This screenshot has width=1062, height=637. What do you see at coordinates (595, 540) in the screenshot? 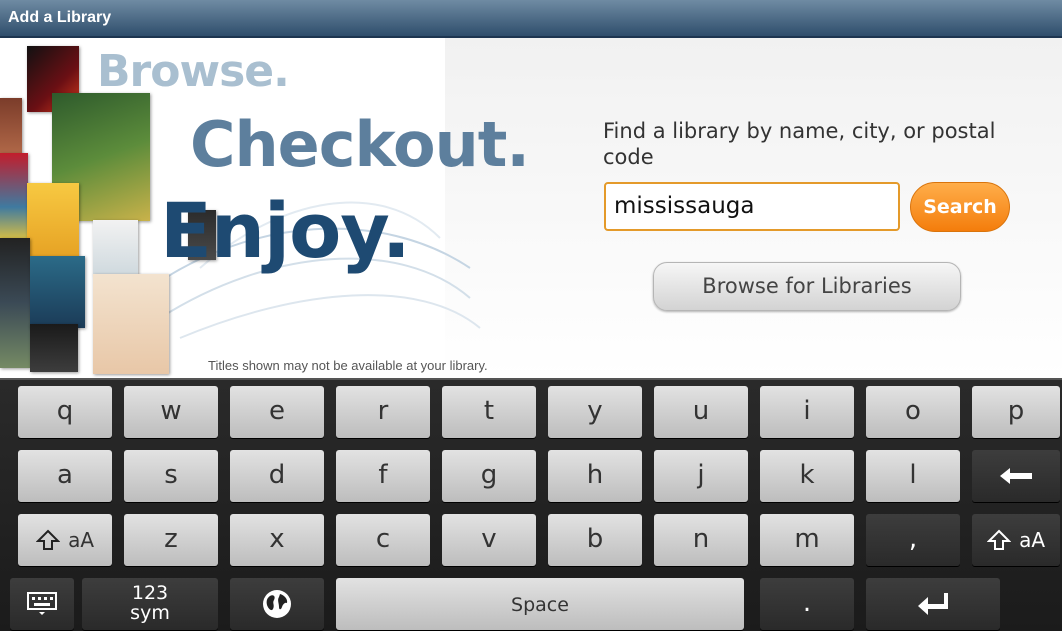
I see `key-b: b` at bounding box center [595, 540].